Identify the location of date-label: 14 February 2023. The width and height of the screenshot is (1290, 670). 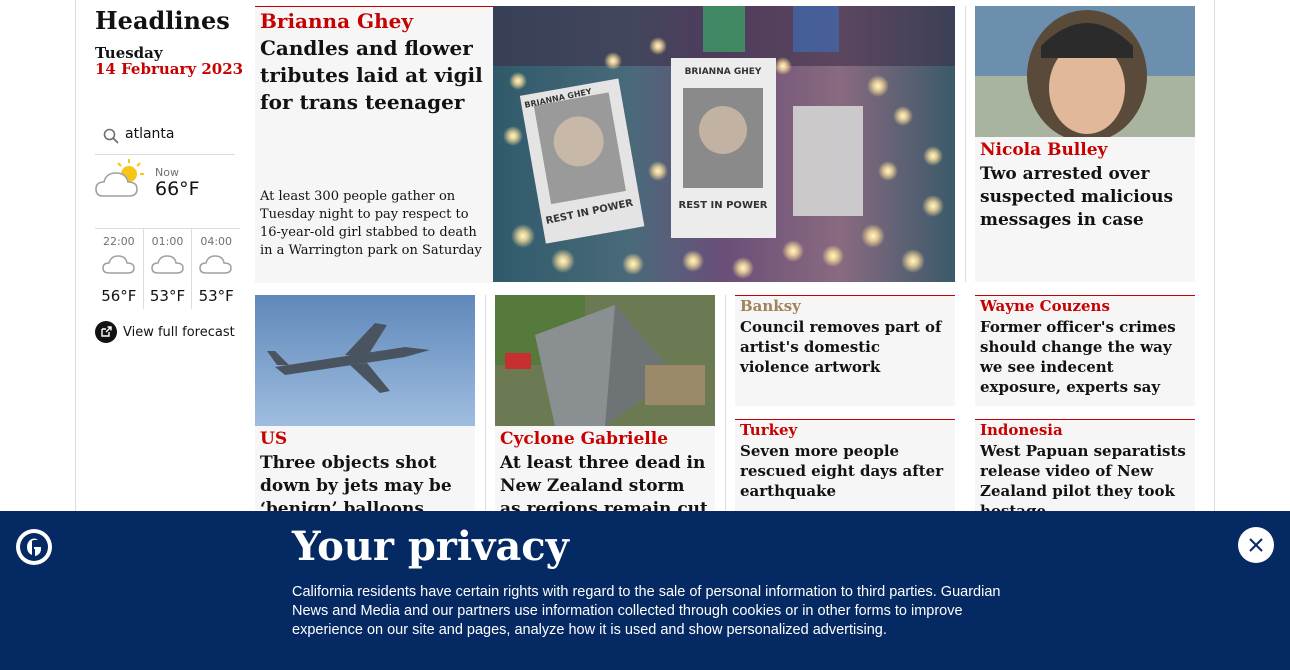
(169, 69).